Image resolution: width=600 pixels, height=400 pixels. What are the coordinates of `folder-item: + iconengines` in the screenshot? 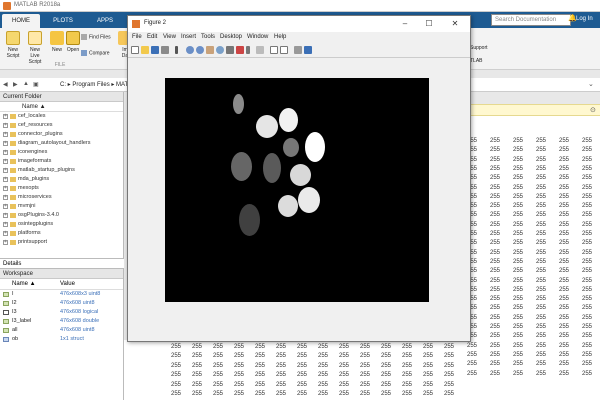 It's located at (61, 152).